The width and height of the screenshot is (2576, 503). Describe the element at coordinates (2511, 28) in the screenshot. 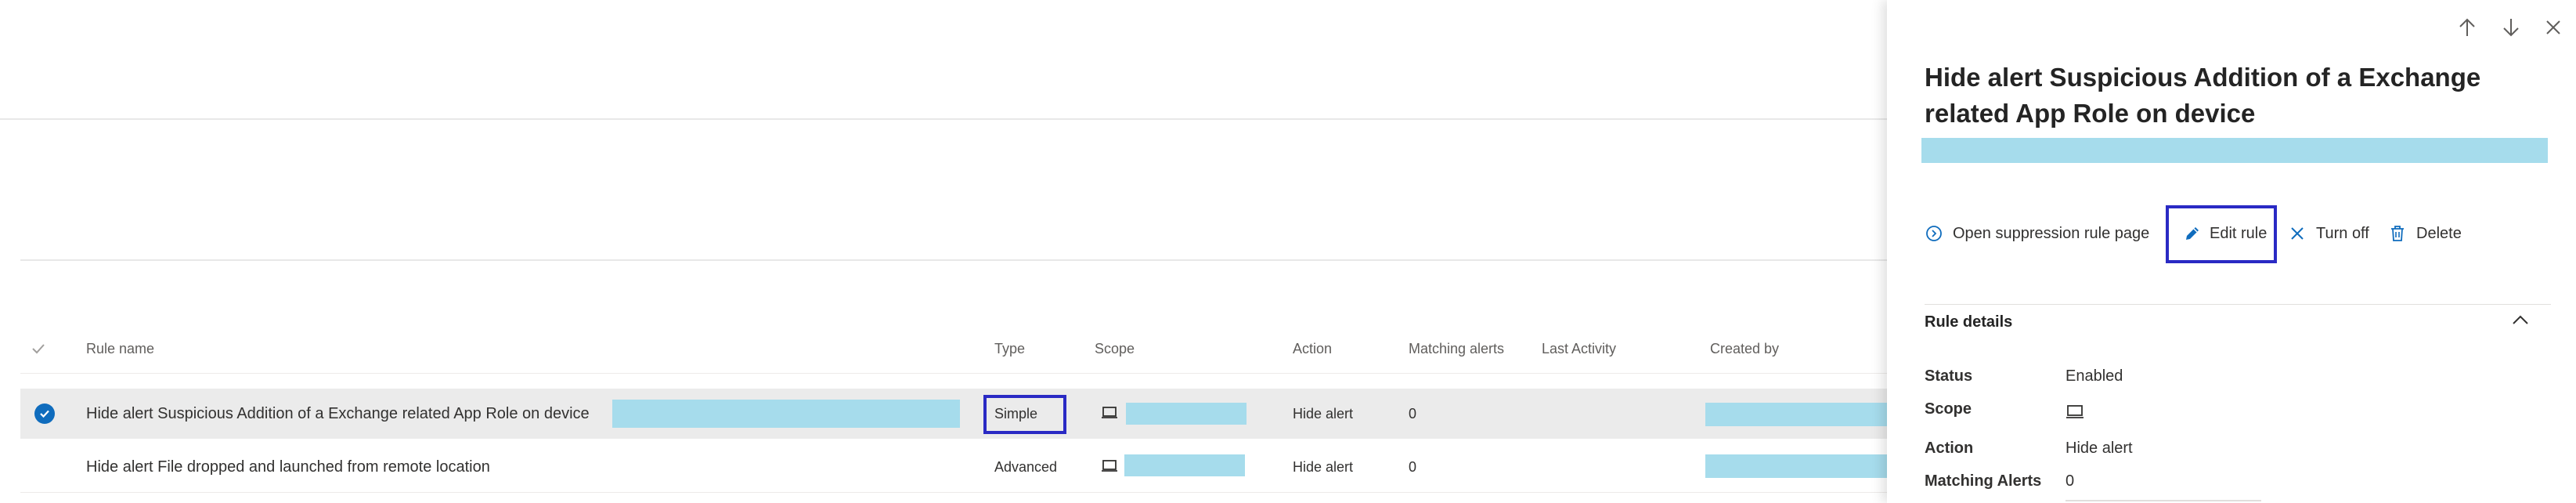

I see `arrow-down-icon` at that location.